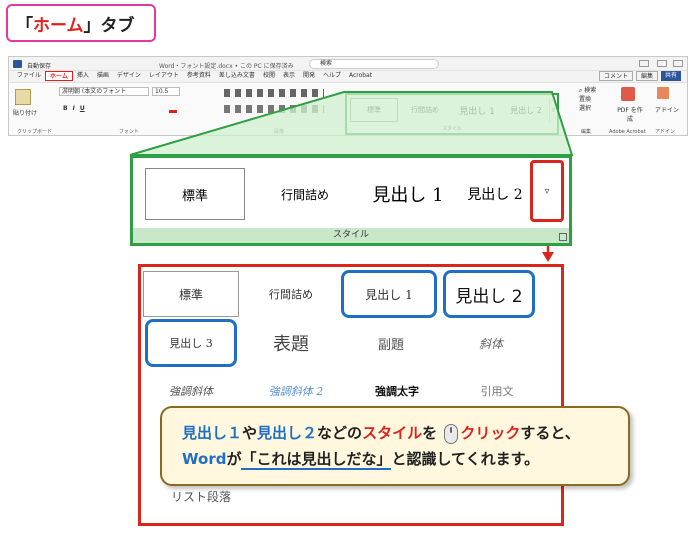  What do you see at coordinates (191, 343) in the screenshot?
I see `gallery-heading-3: 見出し 3` at bounding box center [191, 343].